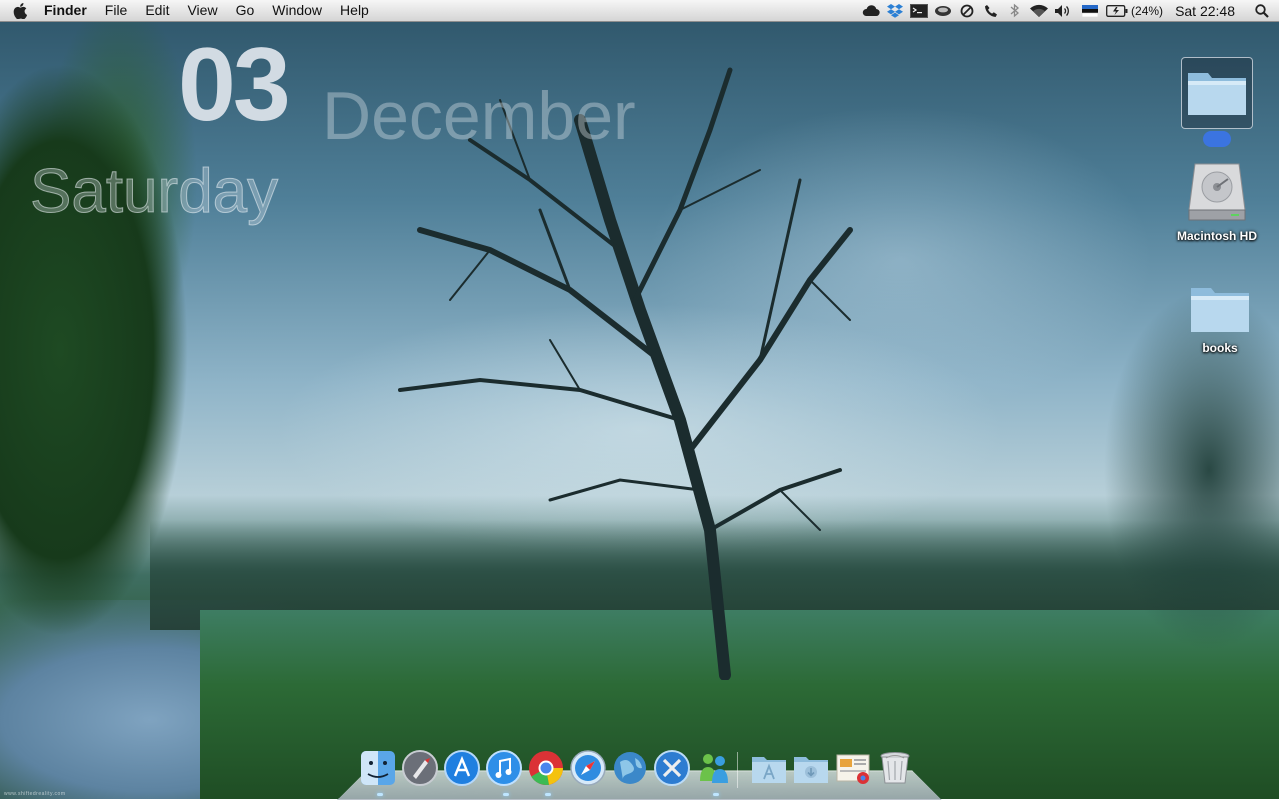 This screenshot has width=1279, height=800. I want to click on spotlight-search-icon, so click(1262, 10).